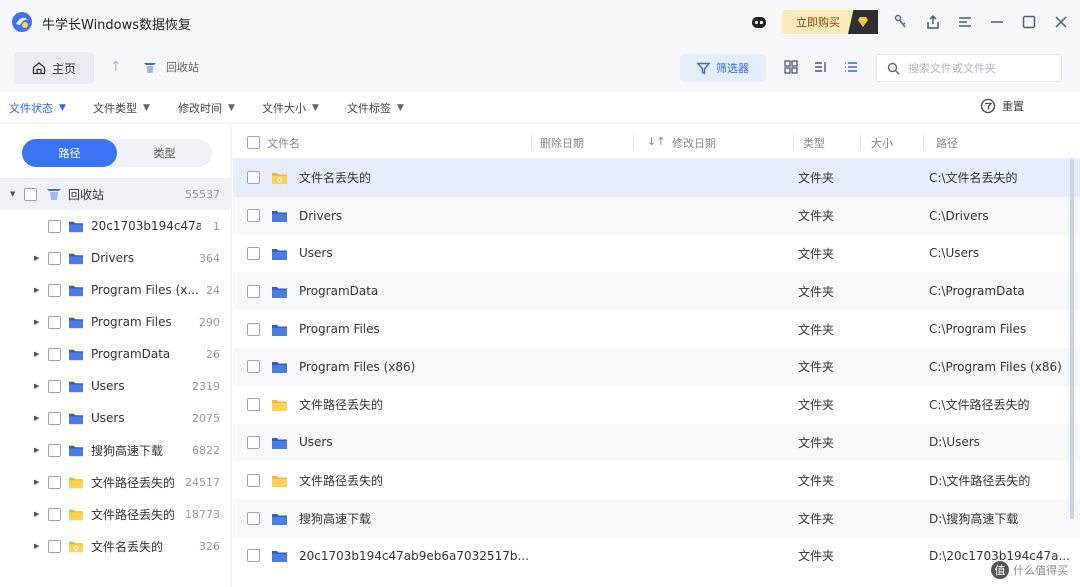 The image size is (1080, 587). What do you see at coordinates (121, 108) in the screenshot?
I see `filter-file-type: 文件类型 ▼` at bounding box center [121, 108].